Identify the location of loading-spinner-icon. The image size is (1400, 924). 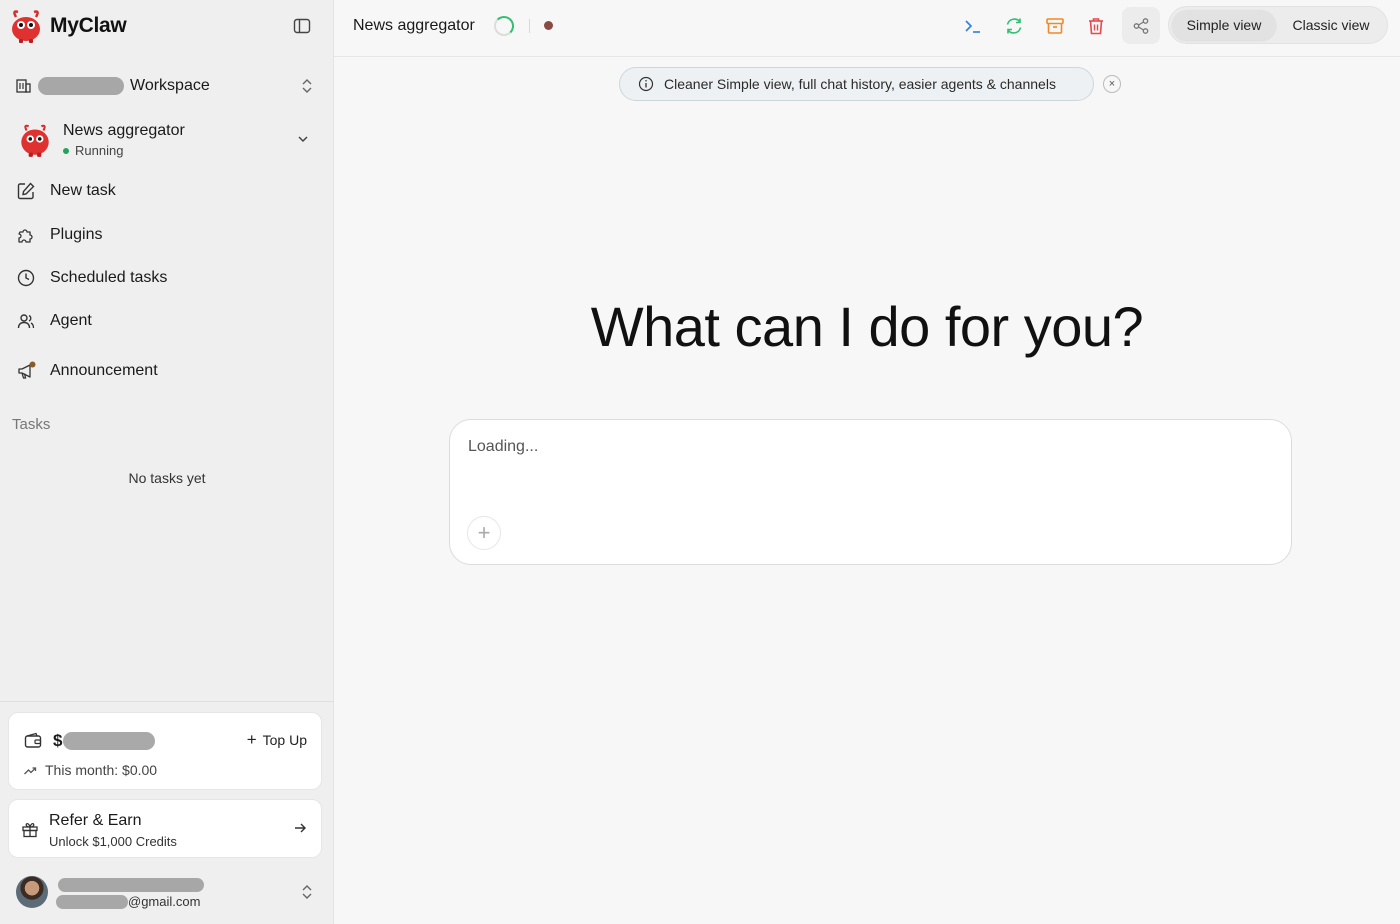
(504, 26).